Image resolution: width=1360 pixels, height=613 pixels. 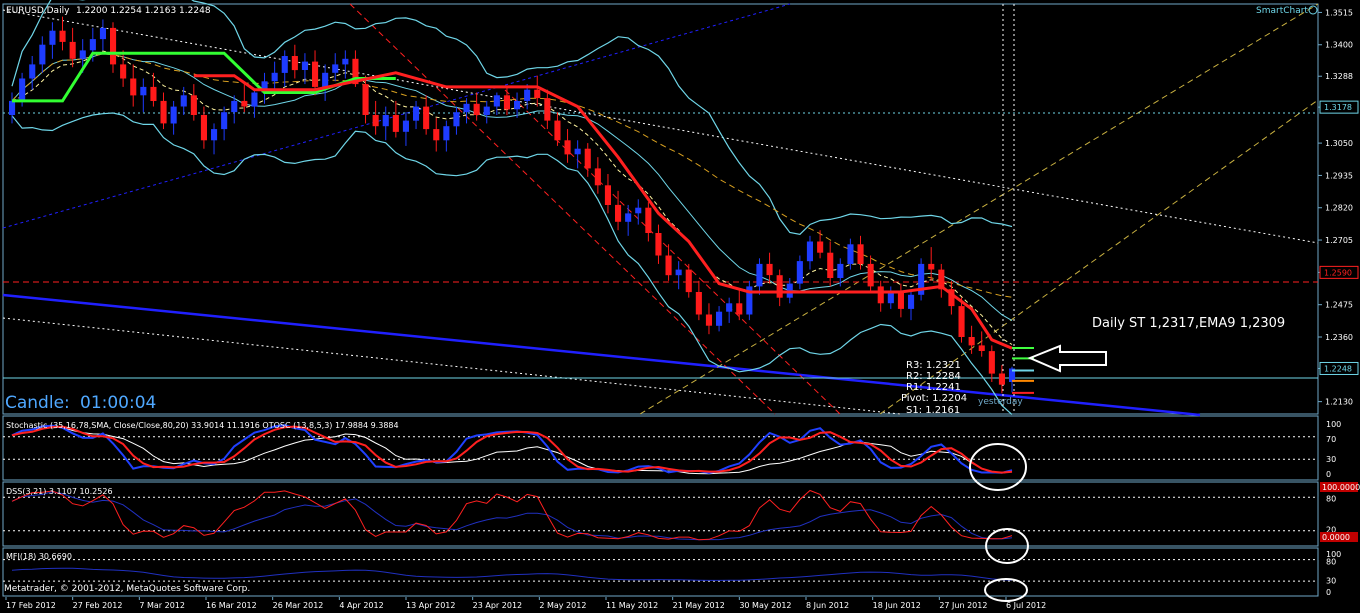 What do you see at coordinates (1331, 439) in the screenshot?
I see `stoch-tick: 70` at bounding box center [1331, 439].